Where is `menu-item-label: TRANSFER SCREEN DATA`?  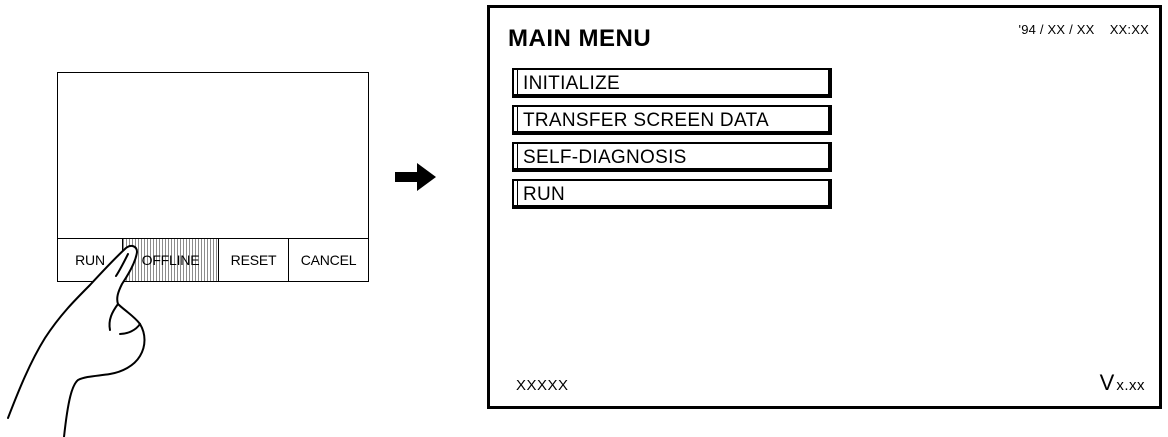 menu-item-label: TRANSFER SCREEN DATA is located at coordinates (646, 120).